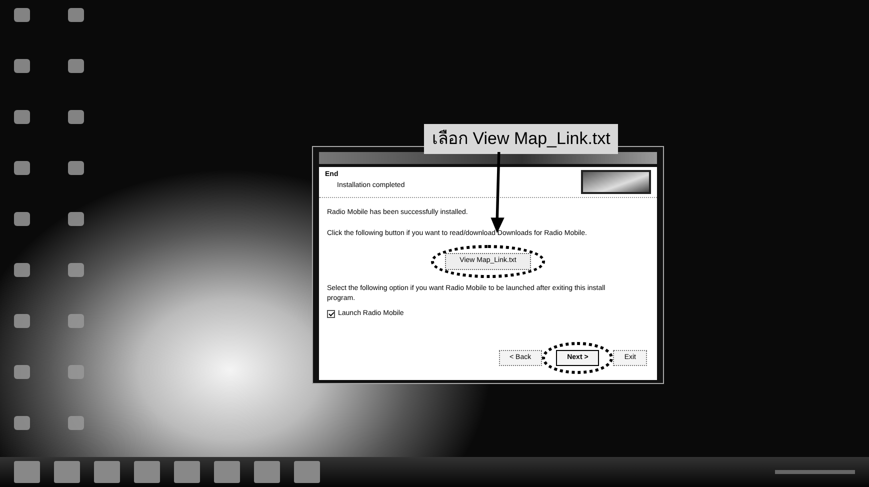  I want to click on banner-image, so click(616, 182).